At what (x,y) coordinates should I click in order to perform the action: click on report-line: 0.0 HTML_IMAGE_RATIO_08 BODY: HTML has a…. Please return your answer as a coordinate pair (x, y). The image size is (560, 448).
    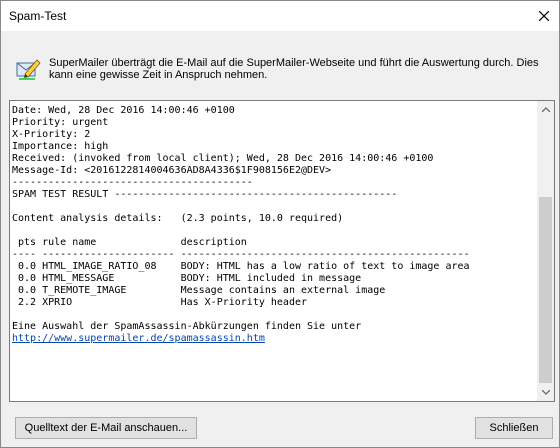
    Looking at the image, I should click on (241, 266).